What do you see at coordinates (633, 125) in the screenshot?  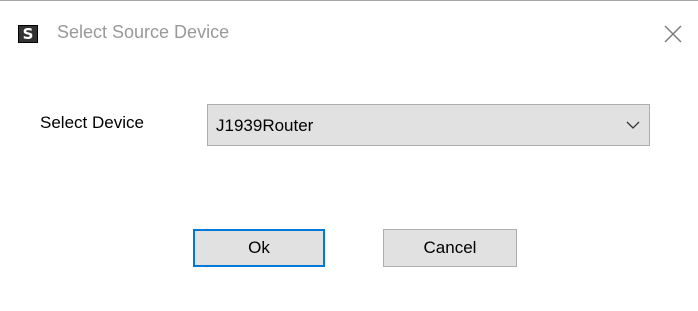 I see `chevron-down-icon` at bounding box center [633, 125].